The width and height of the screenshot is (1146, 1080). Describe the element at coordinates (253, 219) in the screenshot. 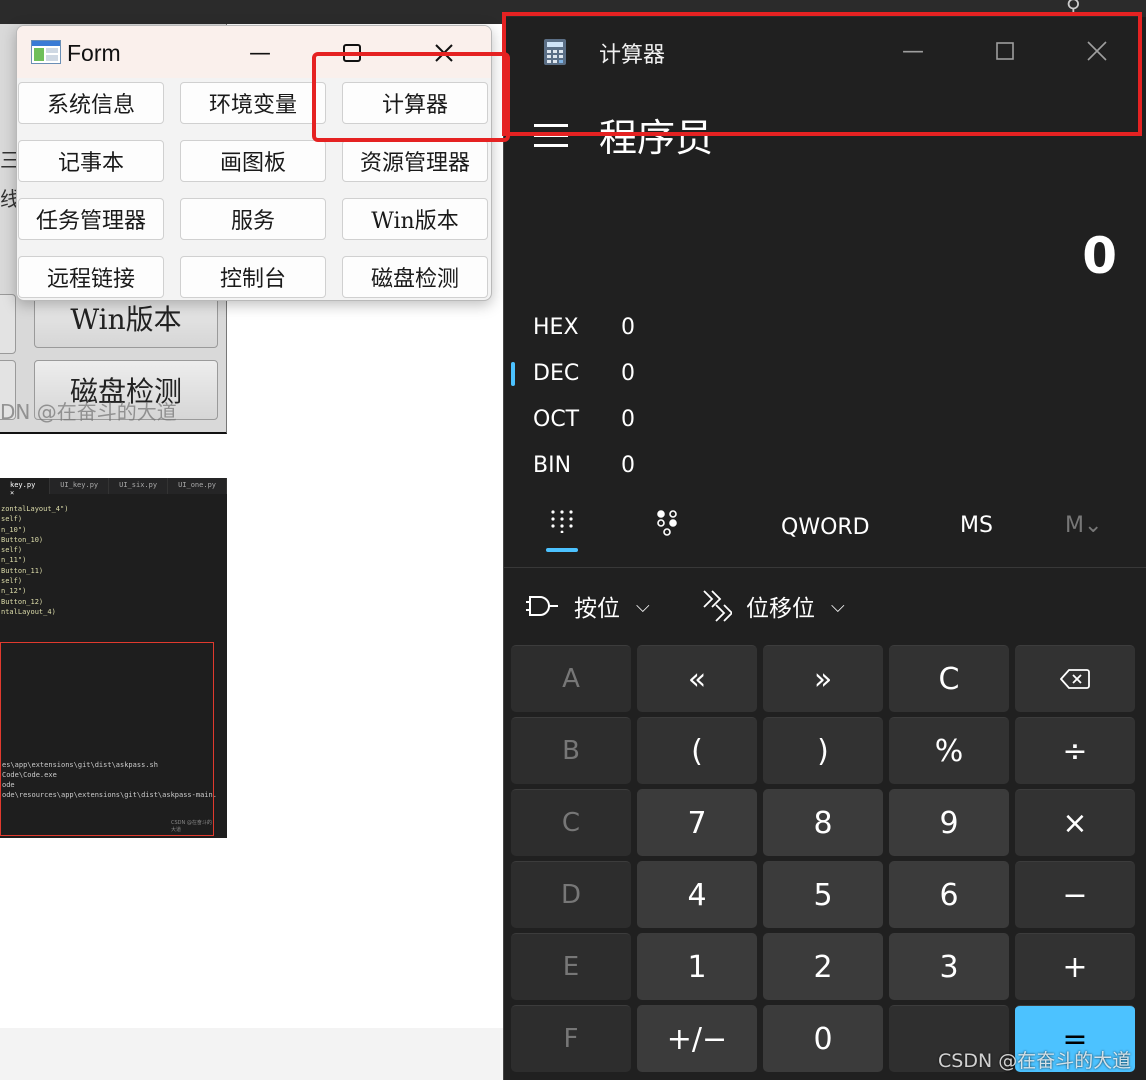

I see `services-button: 服务` at that location.